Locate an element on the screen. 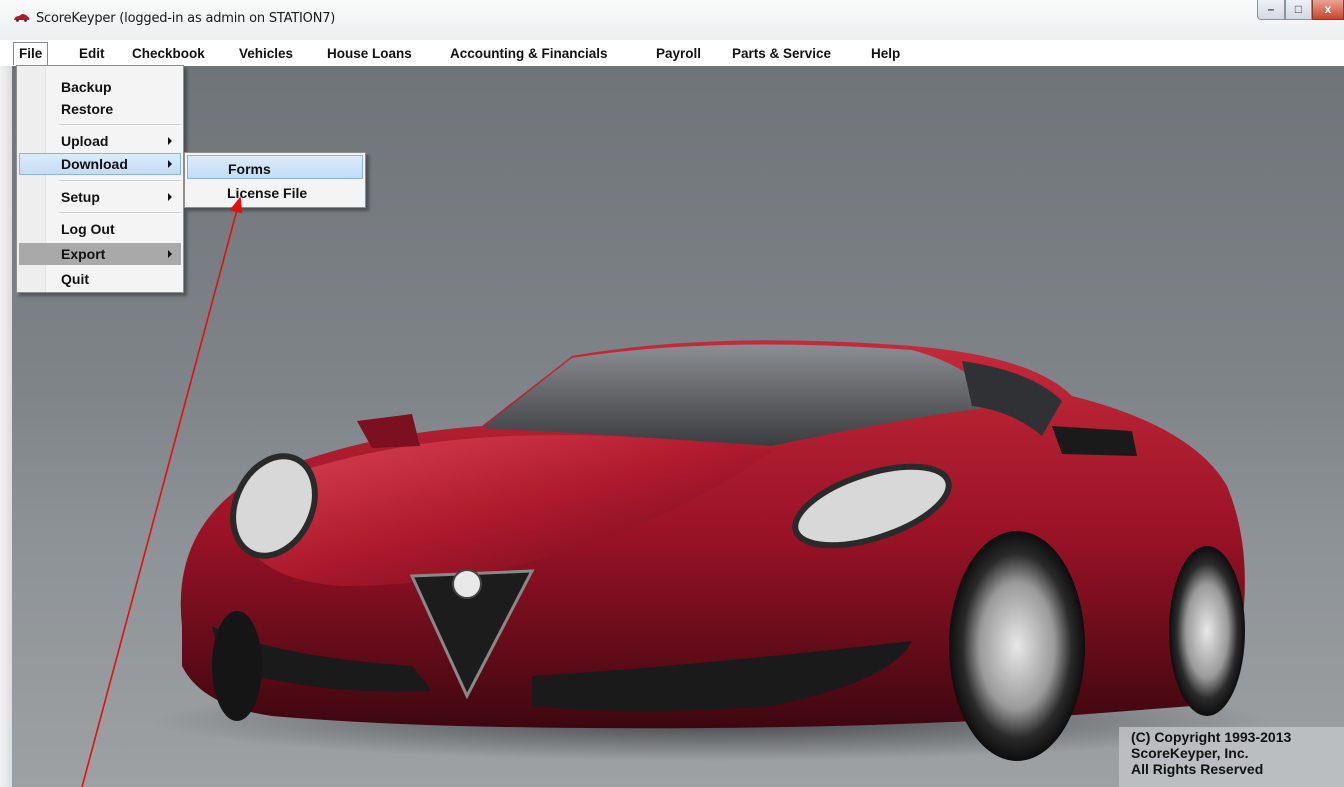 The height and width of the screenshot is (787, 1344). menu-item-quit: Quit is located at coordinates (100, 279).